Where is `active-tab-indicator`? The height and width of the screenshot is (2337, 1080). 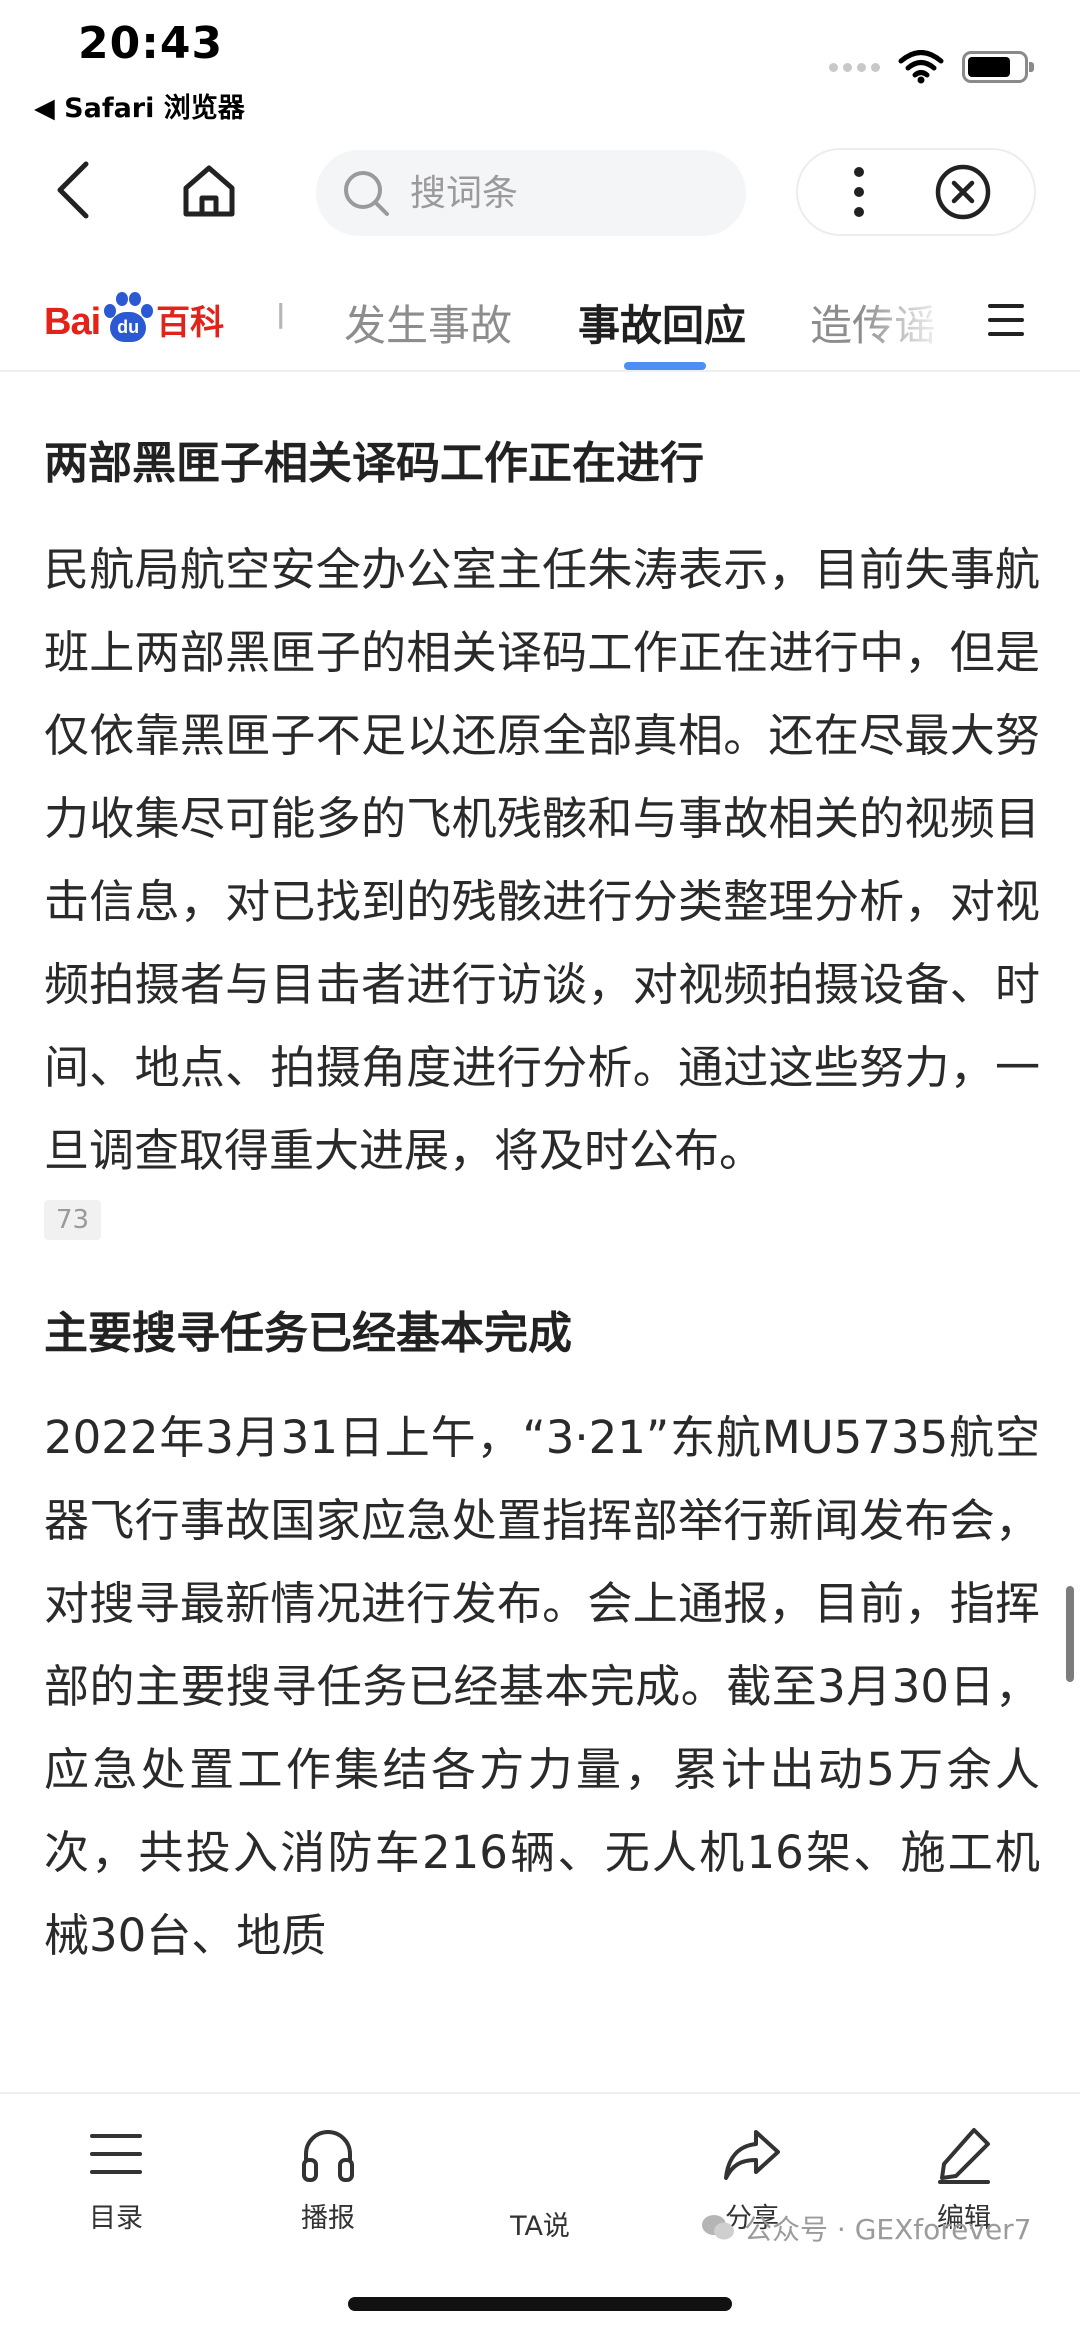 active-tab-indicator is located at coordinates (665, 366).